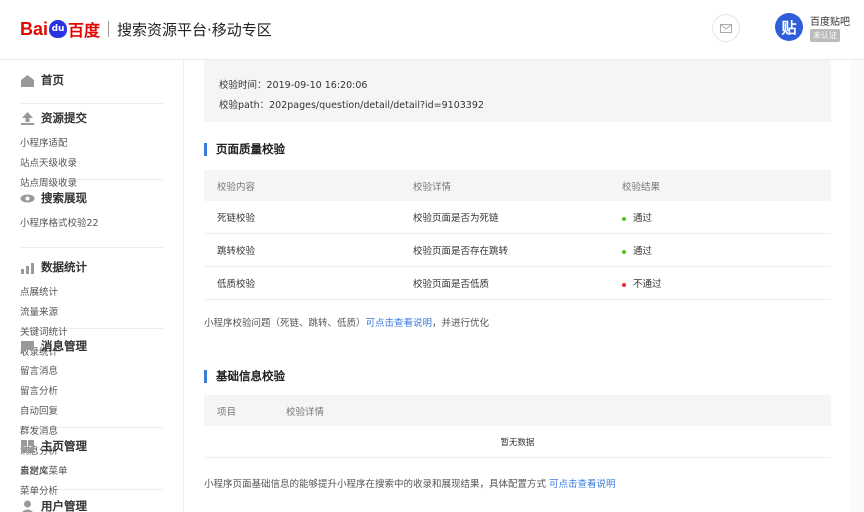 This screenshot has width=864, height=512. I want to click on nav-message-title: 消息管理, so click(64, 346).